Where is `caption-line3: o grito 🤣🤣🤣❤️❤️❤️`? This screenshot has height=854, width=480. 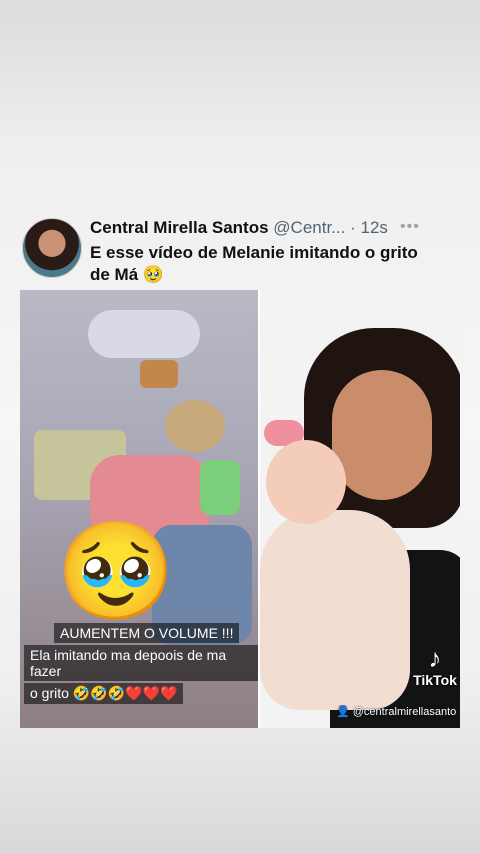
caption-line3: o grito 🤣🤣🤣❤️❤️❤️ is located at coordinates (104, 693).